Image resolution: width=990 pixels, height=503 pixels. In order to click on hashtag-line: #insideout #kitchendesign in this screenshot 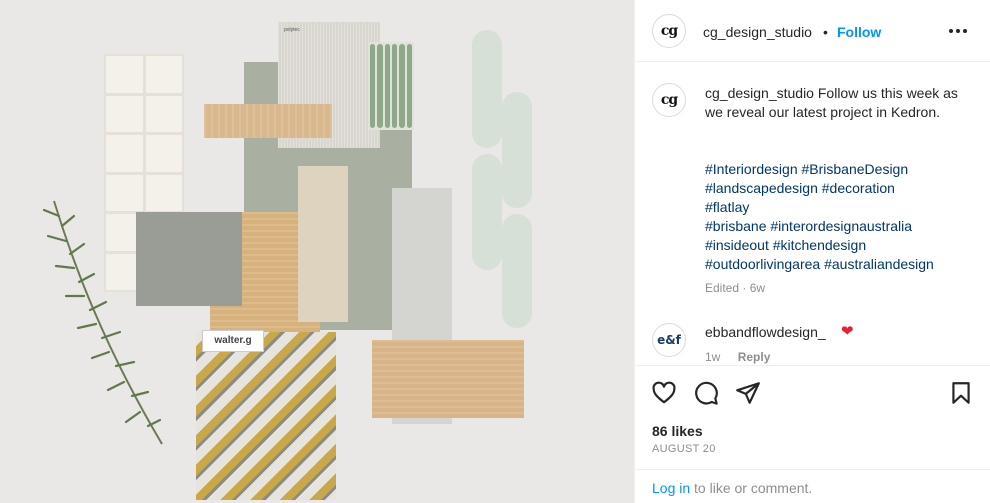, I will do `click(840, 245)`.